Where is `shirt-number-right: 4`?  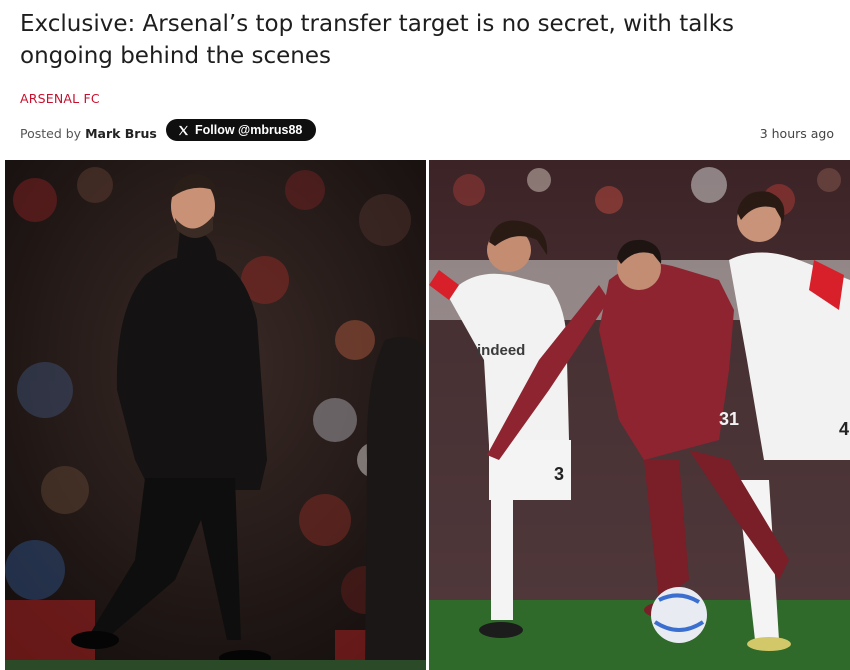
shirt-number-right: 4 is located at coordinates (844, 429).